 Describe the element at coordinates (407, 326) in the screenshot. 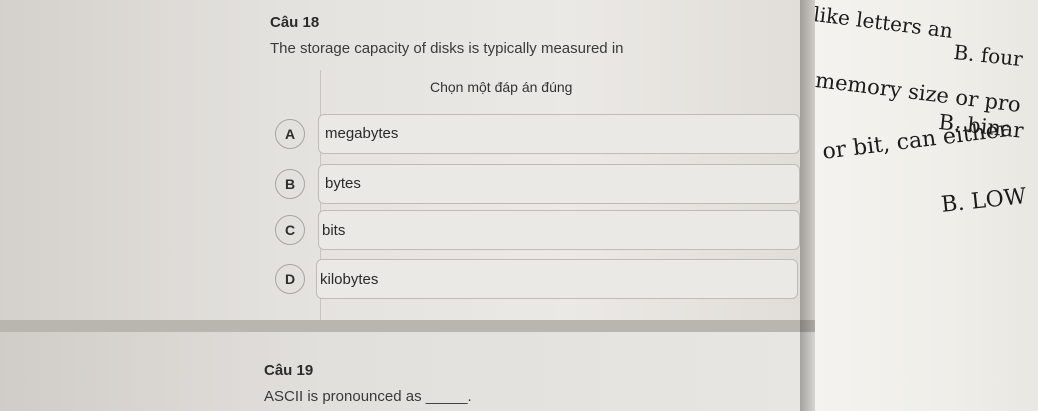

I see `card-separator` at that location.